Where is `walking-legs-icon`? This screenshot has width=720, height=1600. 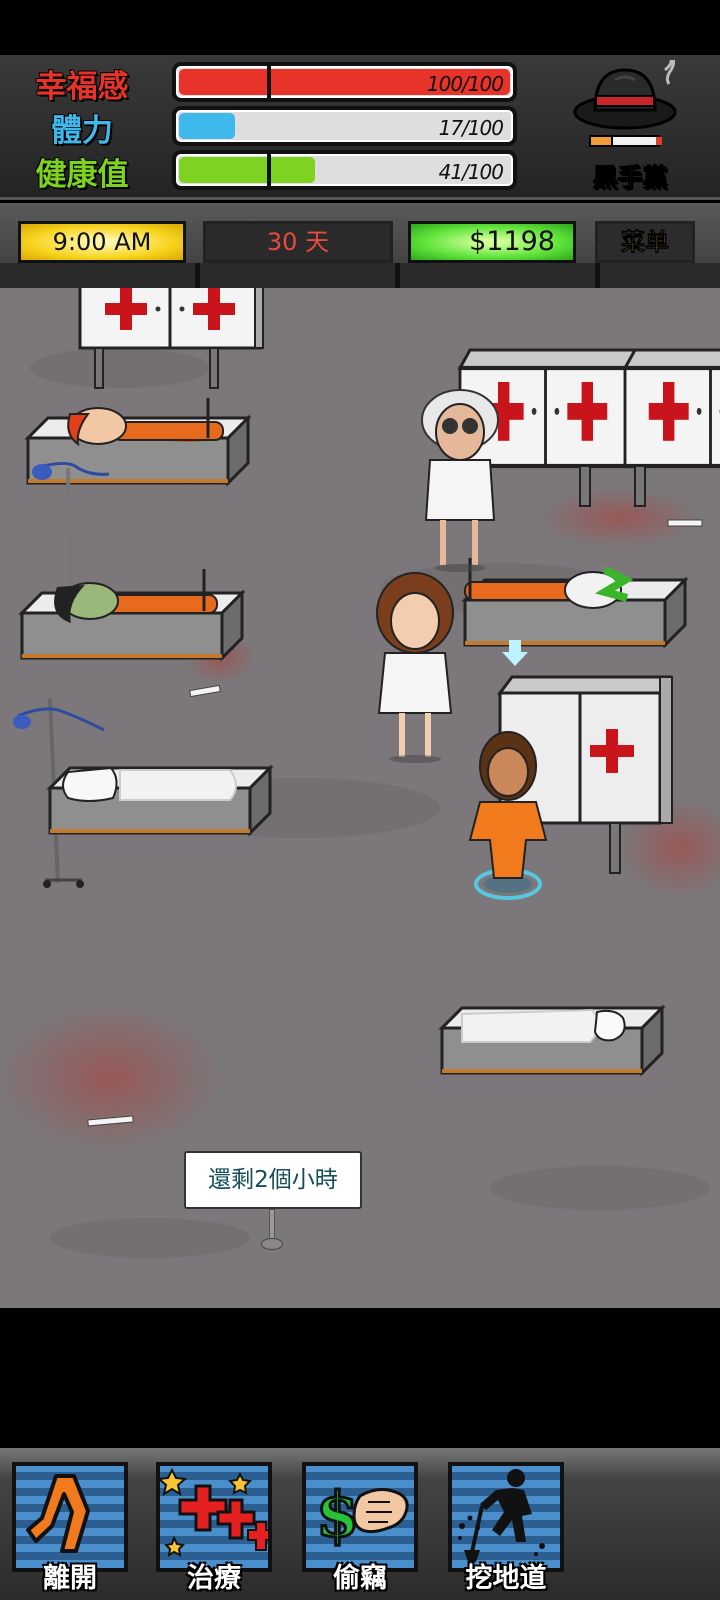
walking-legs-icon is located at coordinates (58, 1513).